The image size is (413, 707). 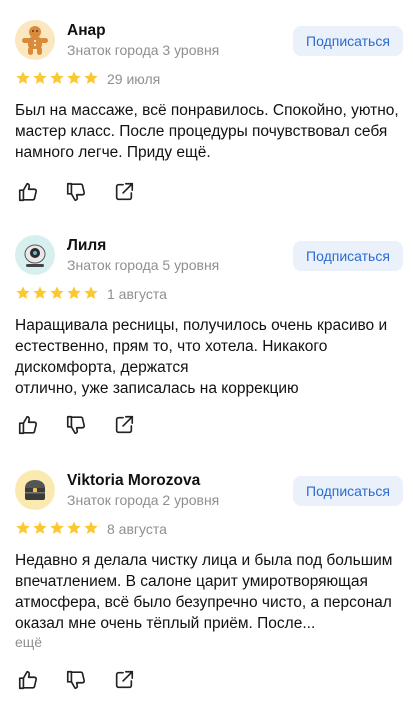 What do you see at coordinates (143, 265) in the screenshot?
I see `author-level: Знаток города 5 уровня` at bounding box center [143, 265].